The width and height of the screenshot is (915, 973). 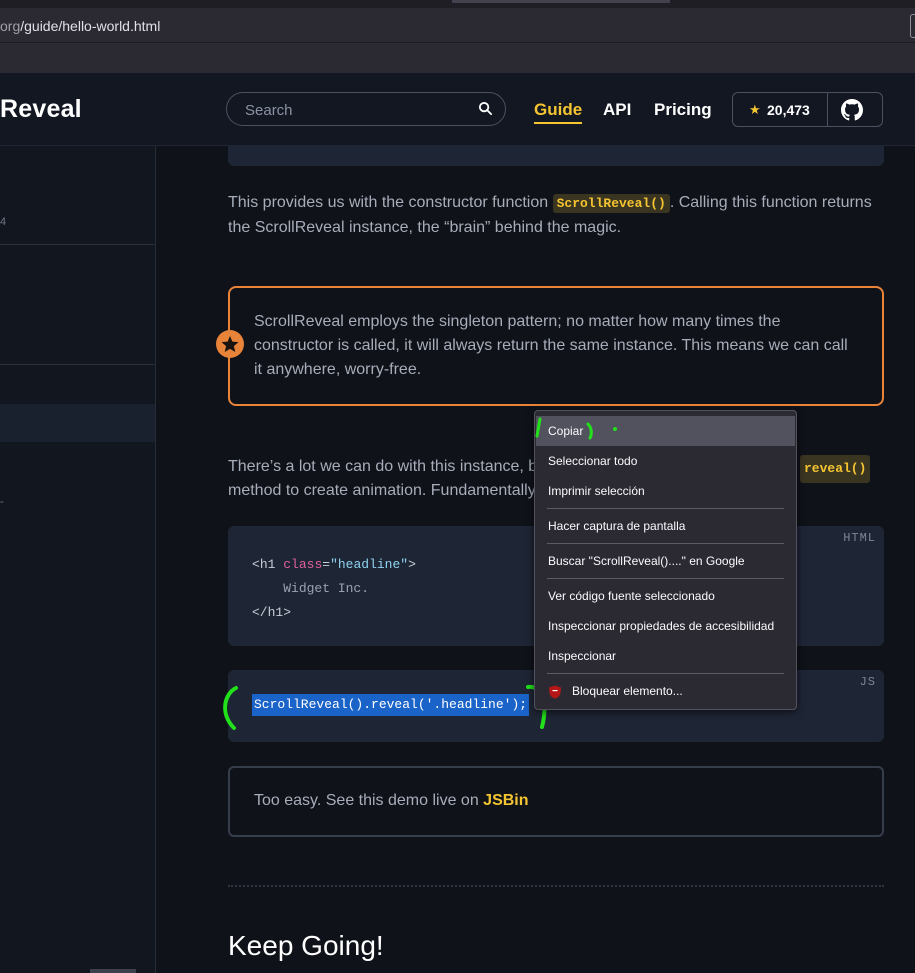 What do you see at coordinates (617, 526) in the screenshot?
I see `menu-item-label: Hacer captura de pantalla` at bounding box center [617, 526].